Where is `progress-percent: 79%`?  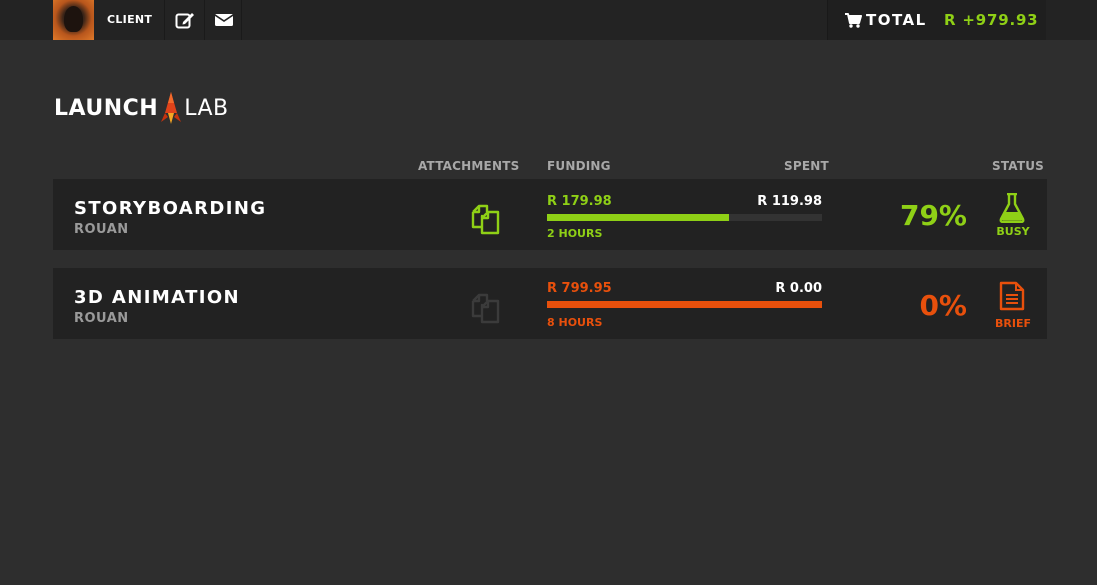
progress-percent: 79% is located at coordinates (933, 215).